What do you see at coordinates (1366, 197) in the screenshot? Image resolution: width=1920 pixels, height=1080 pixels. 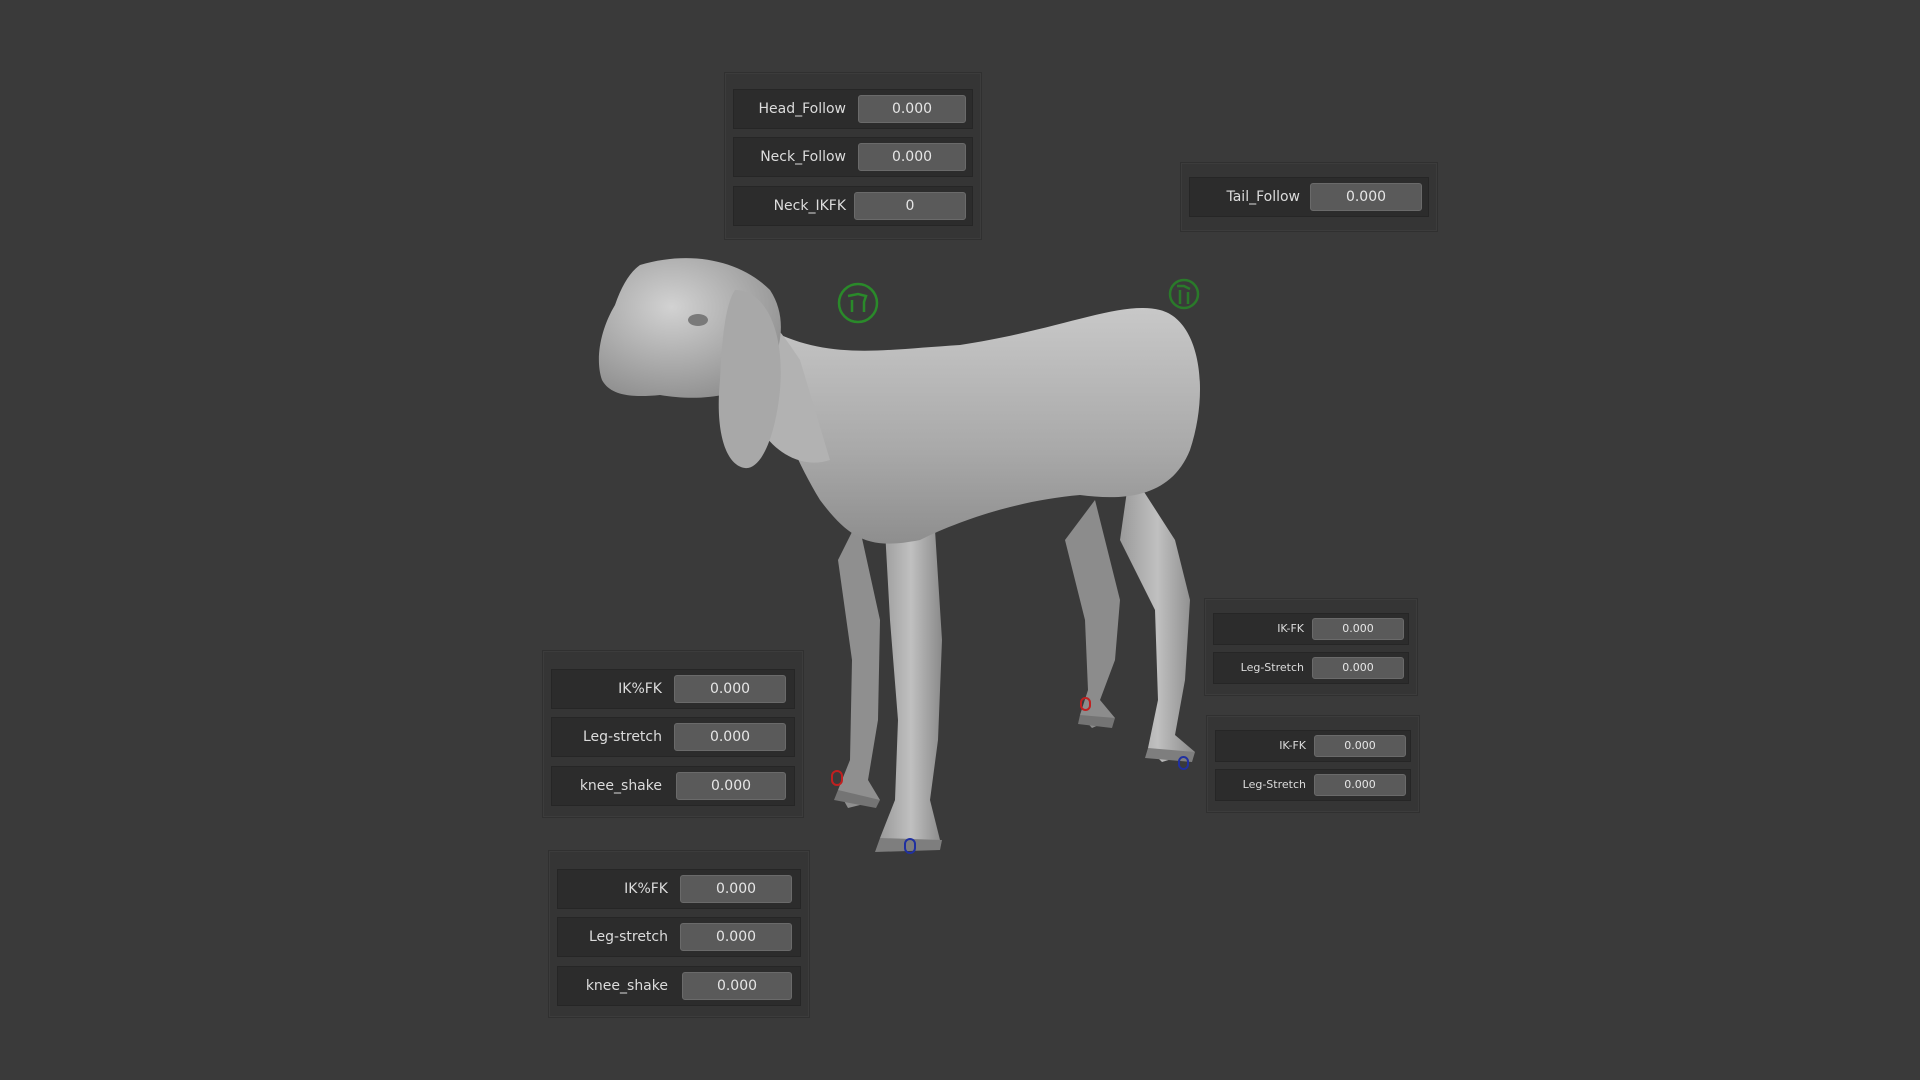 I see `tail-follow-field: 0.000` at bounding box center [1366, 197].